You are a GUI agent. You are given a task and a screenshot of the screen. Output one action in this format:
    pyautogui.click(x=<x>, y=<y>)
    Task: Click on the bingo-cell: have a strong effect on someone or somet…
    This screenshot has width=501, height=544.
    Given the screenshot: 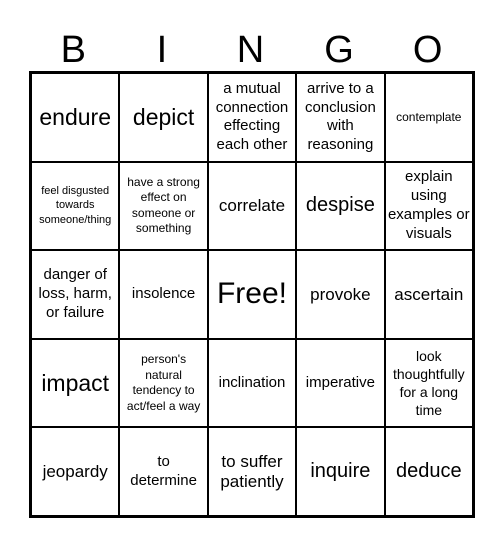 What is the action you would take?
    pyautogui.click(x=163, y=206)
    